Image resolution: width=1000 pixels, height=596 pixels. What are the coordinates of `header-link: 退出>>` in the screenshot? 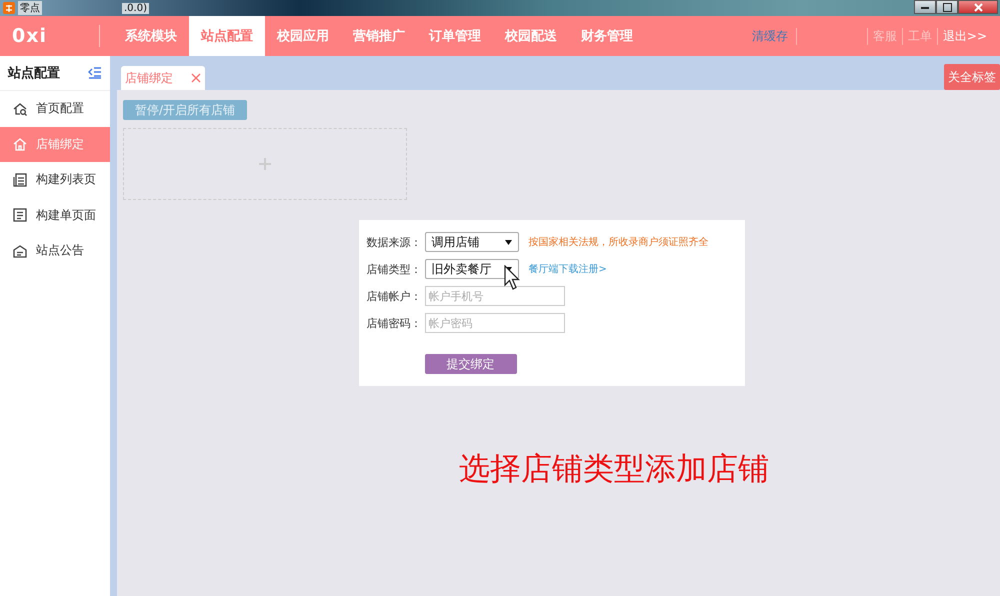 It's located at (964, 36).